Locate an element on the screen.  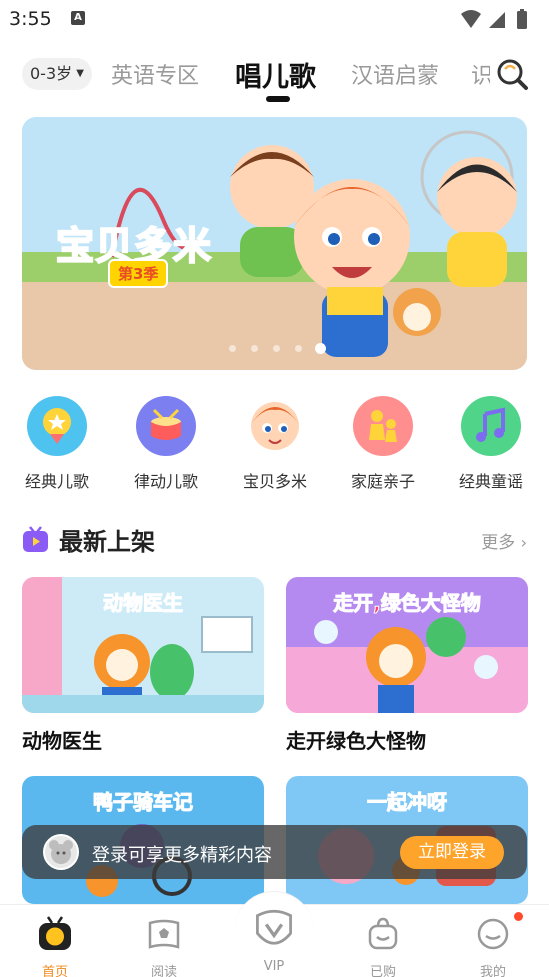
chevron-right-icon: › is located at coordinates (523, 542).